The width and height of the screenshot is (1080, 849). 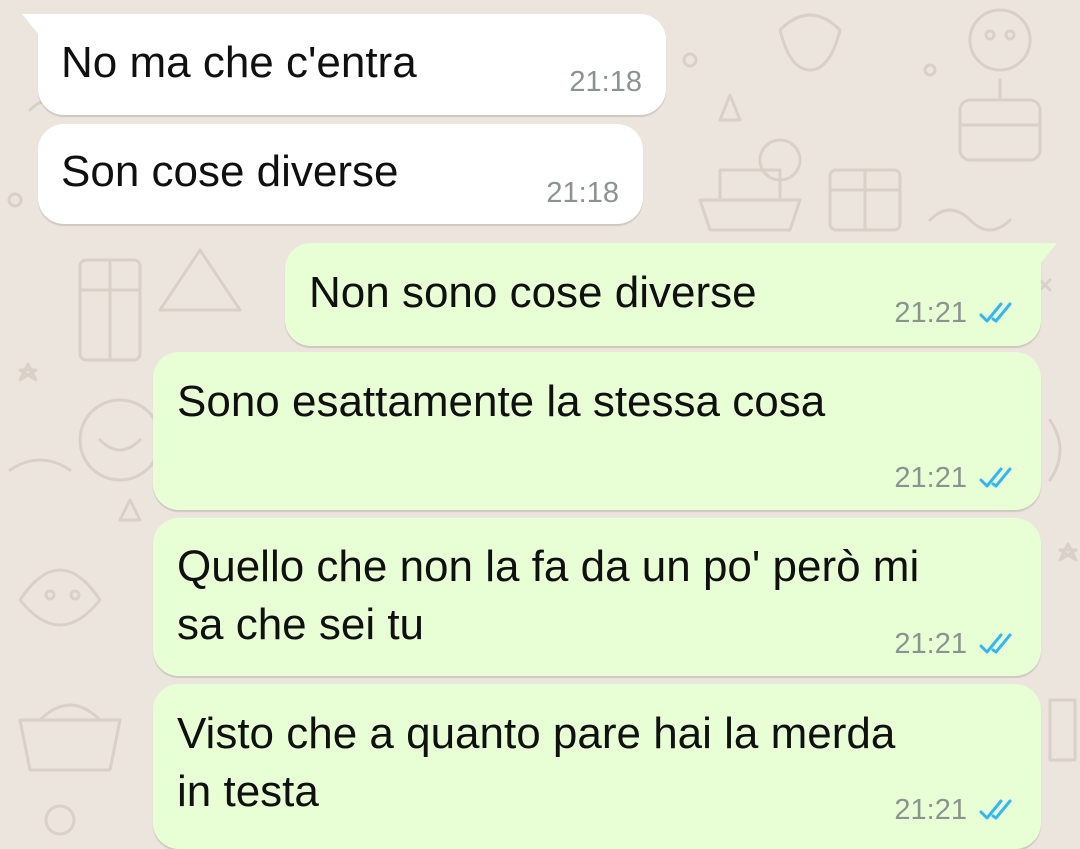 What do you see at coordinates (239, 62) in the screenshot?
I see `message-text: No ma che c'entra` at bounding box center [239, 62].